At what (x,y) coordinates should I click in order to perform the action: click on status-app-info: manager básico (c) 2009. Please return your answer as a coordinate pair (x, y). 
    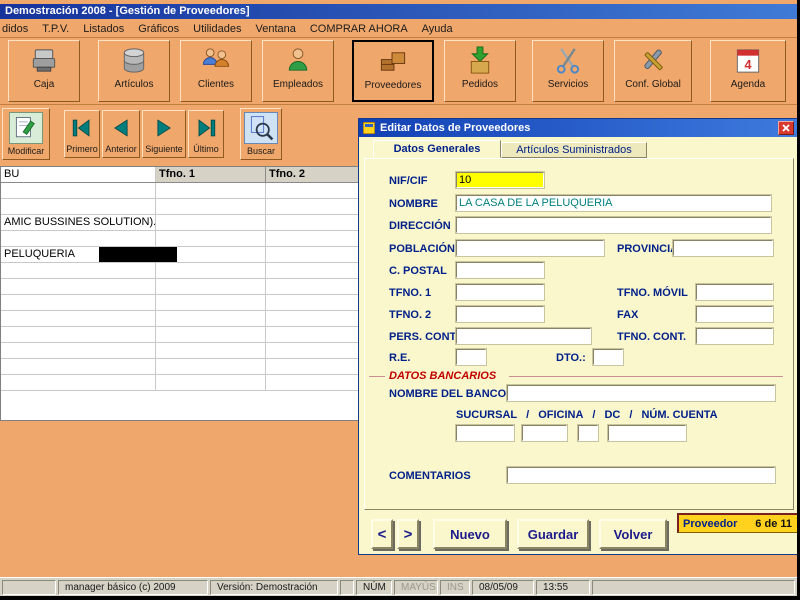
    Looking at the image, I should click on (133, 587).